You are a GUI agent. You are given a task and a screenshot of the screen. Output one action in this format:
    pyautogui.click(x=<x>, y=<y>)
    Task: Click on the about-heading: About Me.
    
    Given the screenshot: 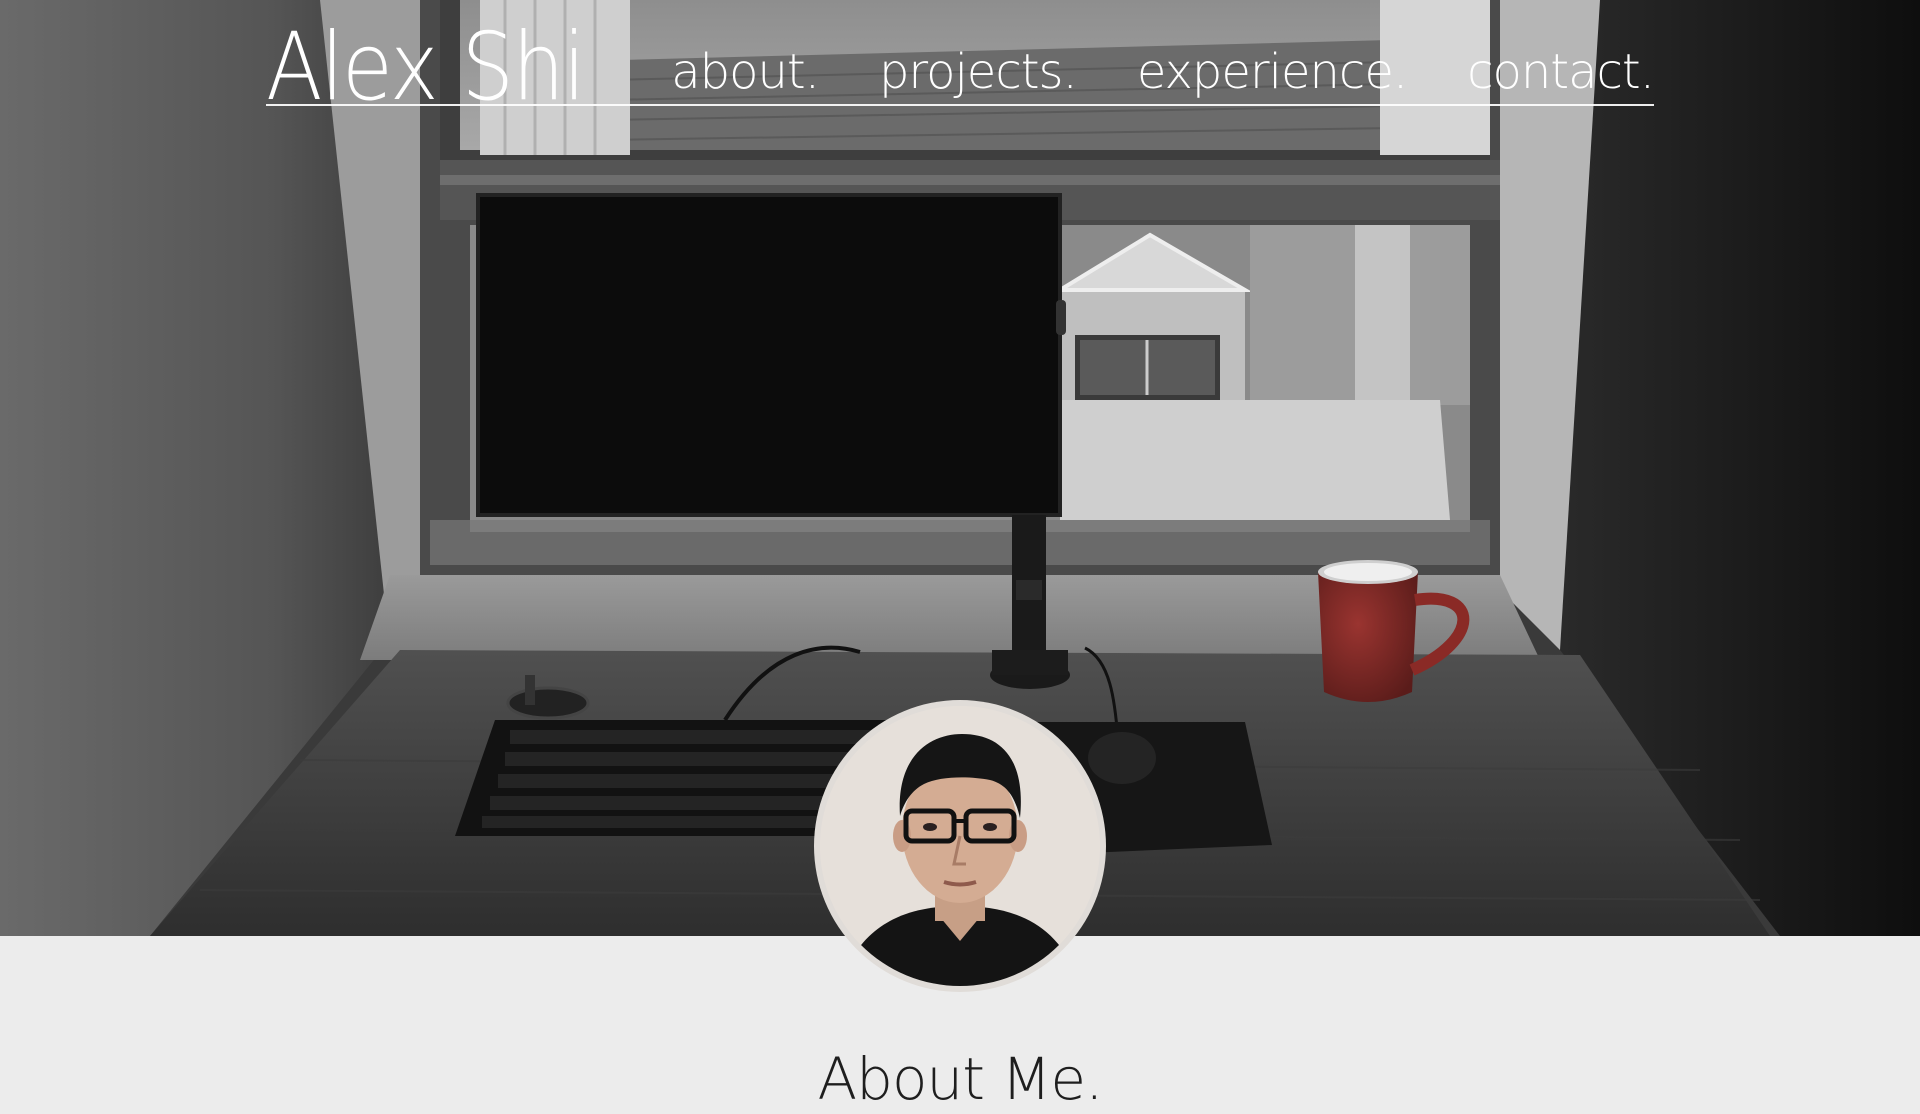 What is the action you would take?
    pyautogui.click(x=960, y=1079)
    